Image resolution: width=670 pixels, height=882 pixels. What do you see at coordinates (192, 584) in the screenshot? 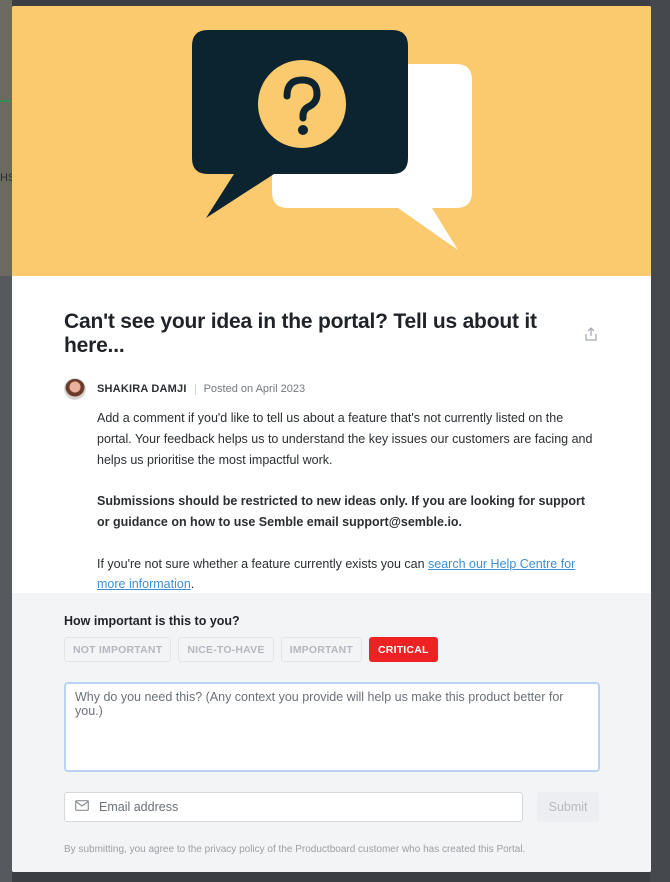
I see `help-suffix: .` at bounding box center [192, 584].